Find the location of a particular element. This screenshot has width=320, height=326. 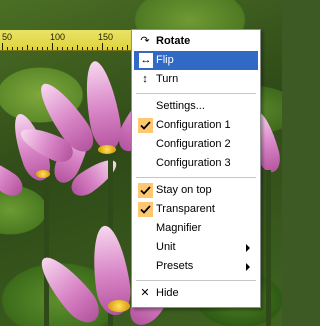

menu-item-transparent: Transparent is located at coordinates (196, 209).